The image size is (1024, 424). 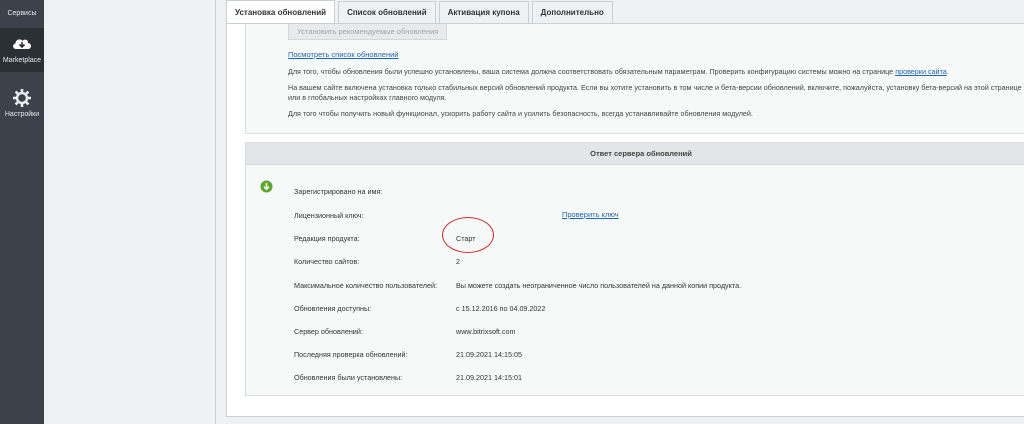 I want to click on cloud-download-icon, so click(x=22, y=44).